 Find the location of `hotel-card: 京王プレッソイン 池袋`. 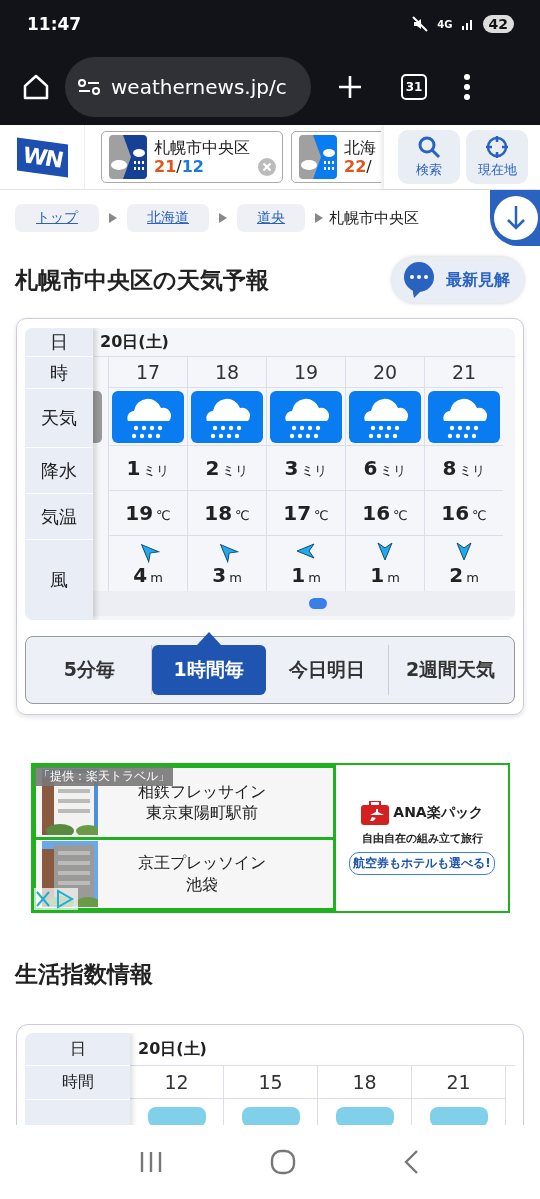

hotel-card: 京王プレッソイン 池袋 is located at coordinates (183, 875).